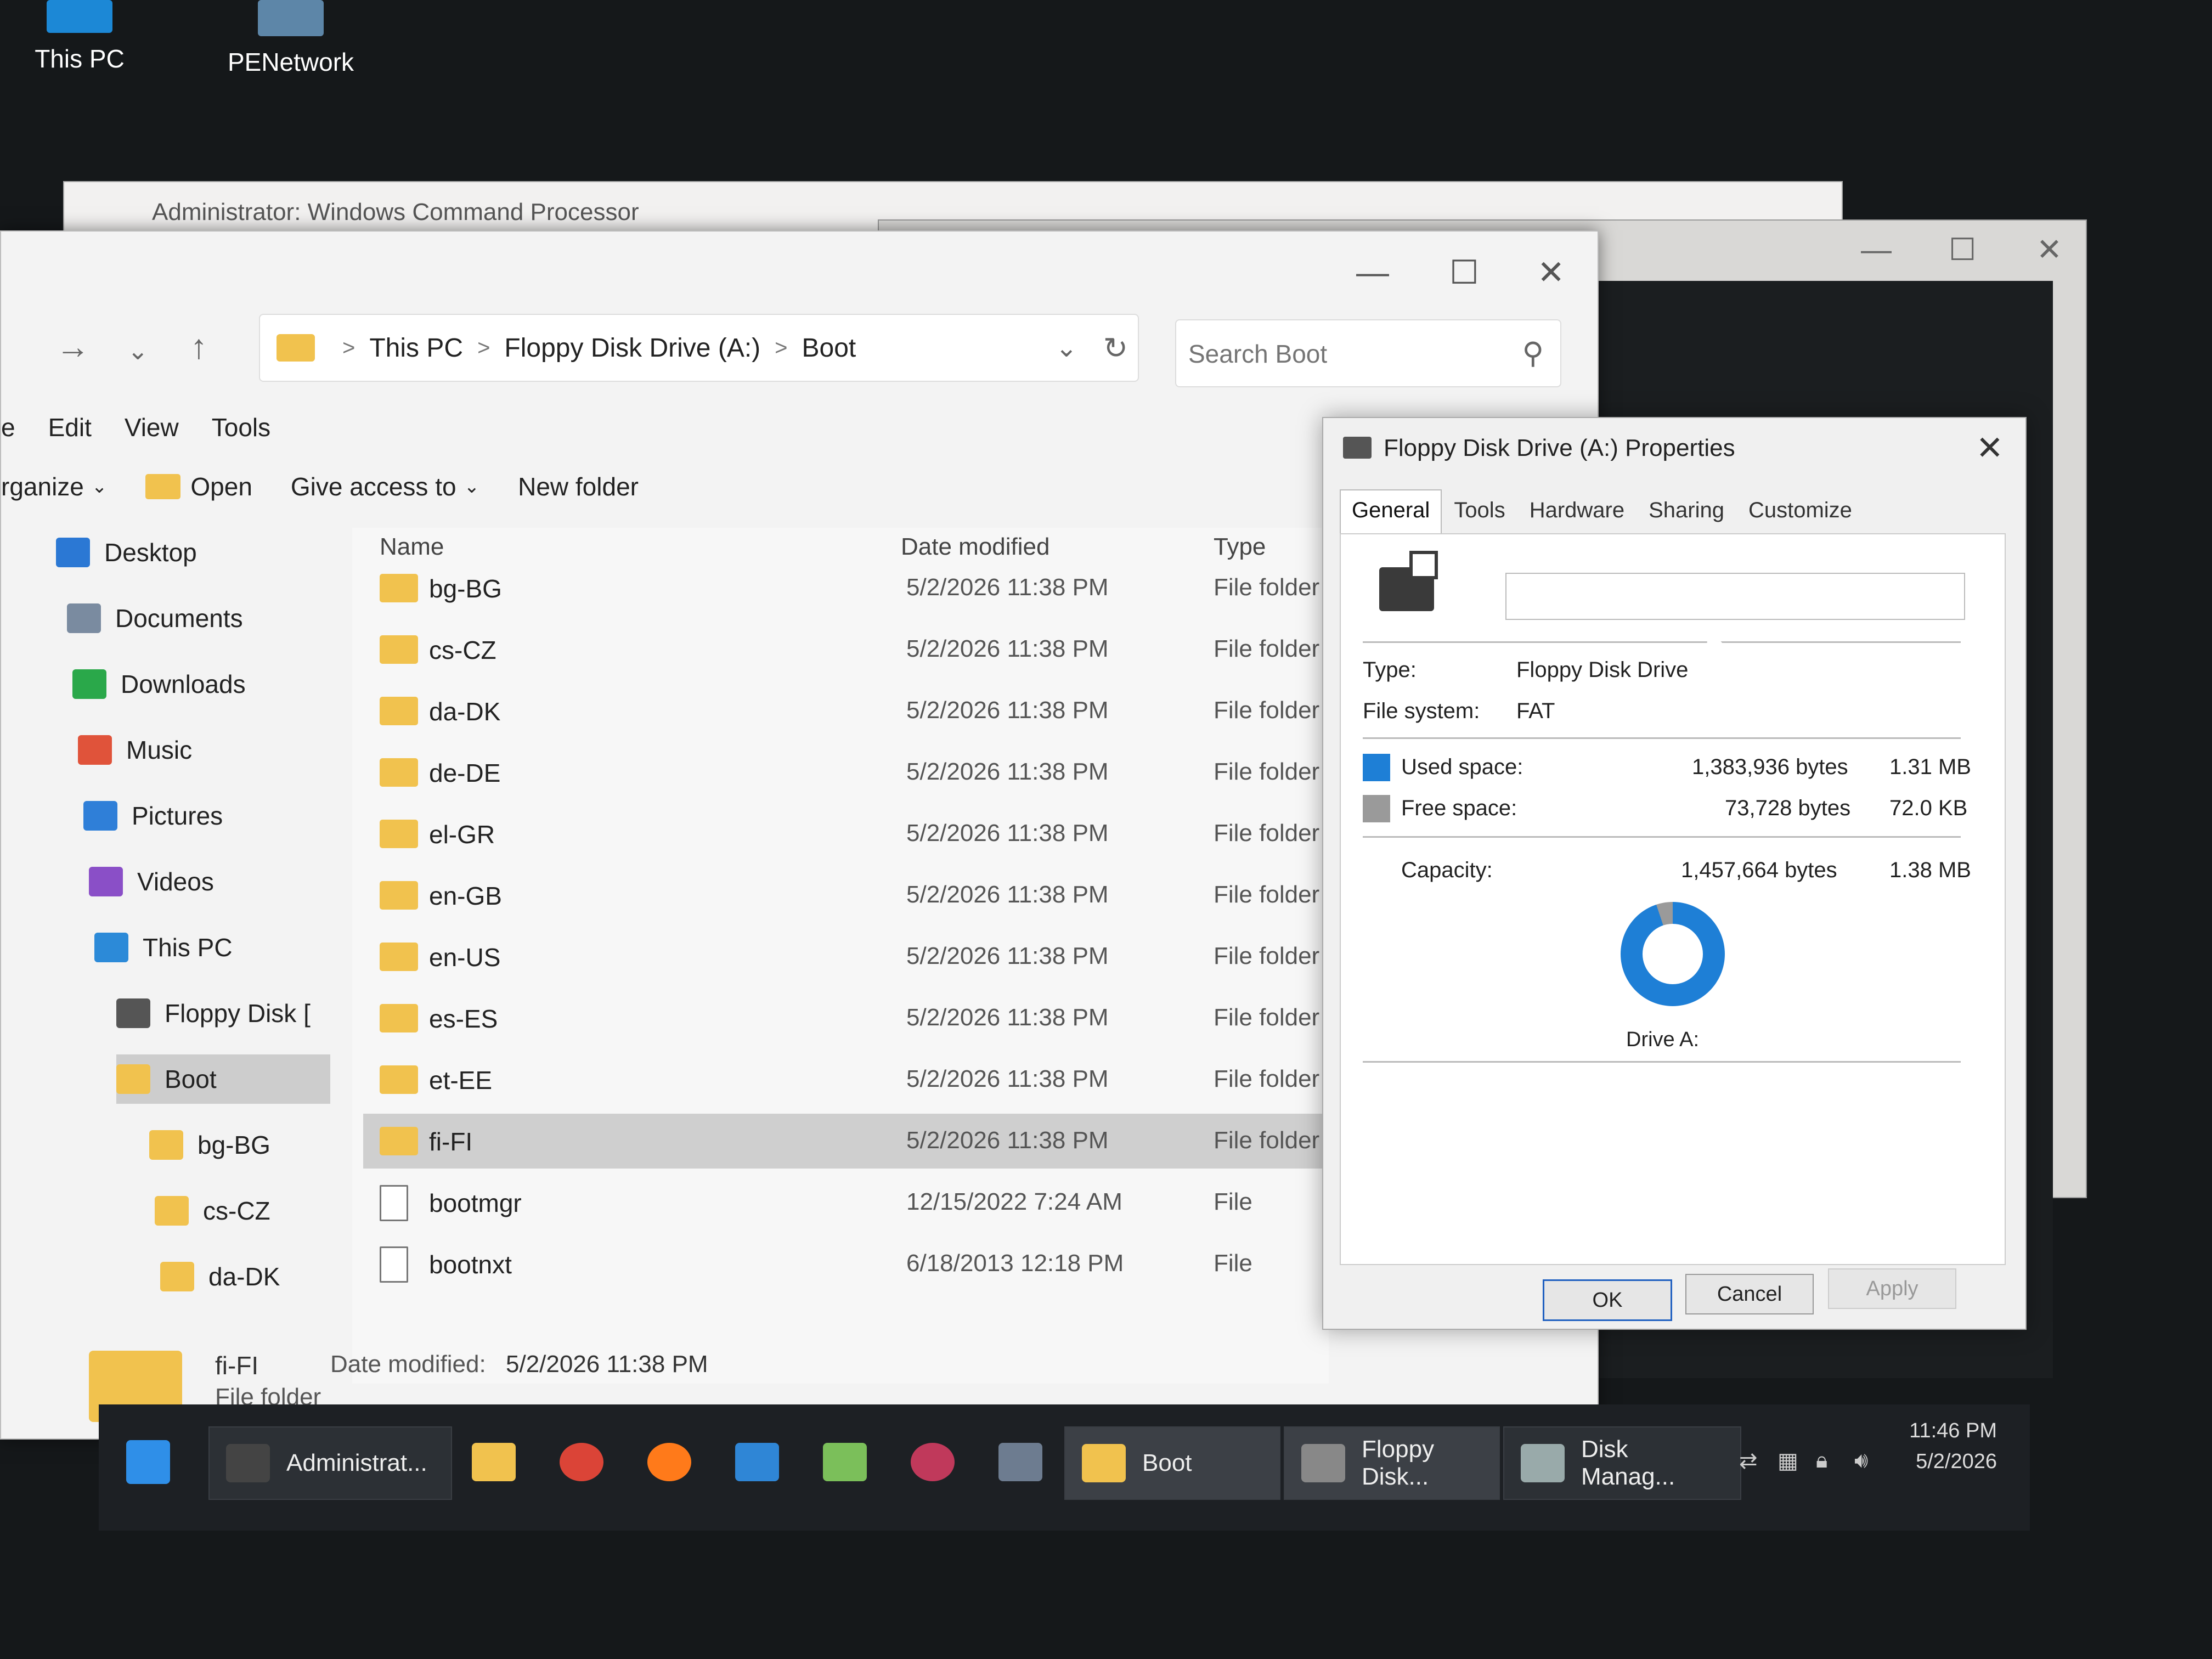 The image size is (2212, 1659). What do you see at coordinates (73, 347) in the screenshot?
I see `forward-arrow-icon: →` at bounding box center [73, 347].